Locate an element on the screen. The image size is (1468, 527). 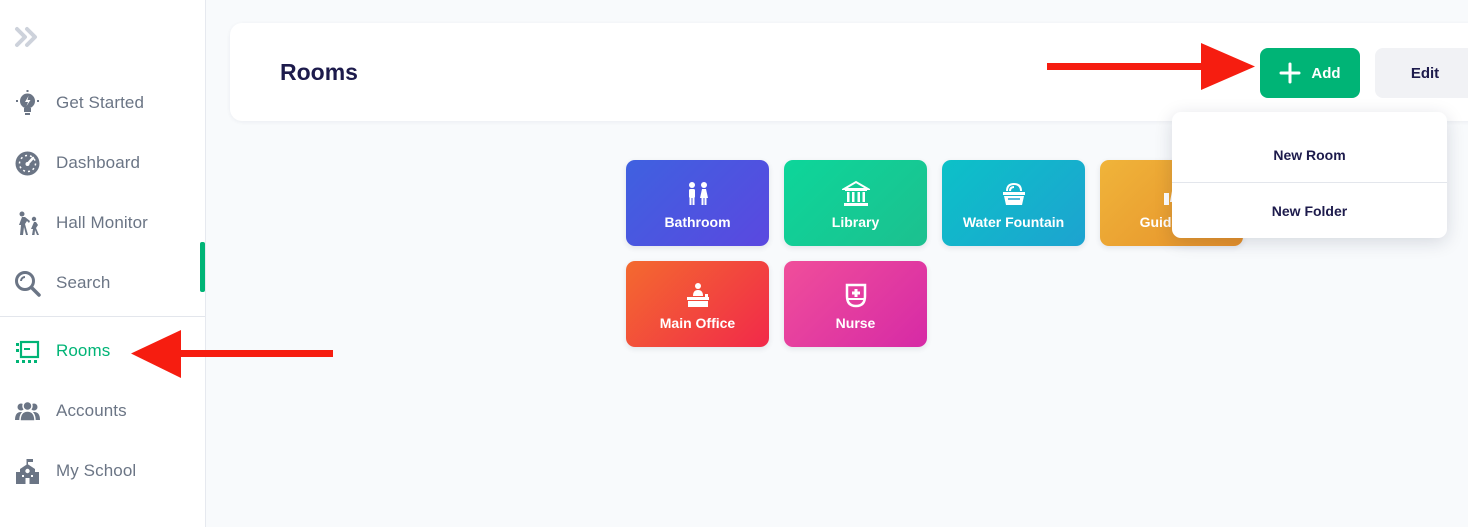
menu-item-label: New Folder is located at coordinates (1309, 211).